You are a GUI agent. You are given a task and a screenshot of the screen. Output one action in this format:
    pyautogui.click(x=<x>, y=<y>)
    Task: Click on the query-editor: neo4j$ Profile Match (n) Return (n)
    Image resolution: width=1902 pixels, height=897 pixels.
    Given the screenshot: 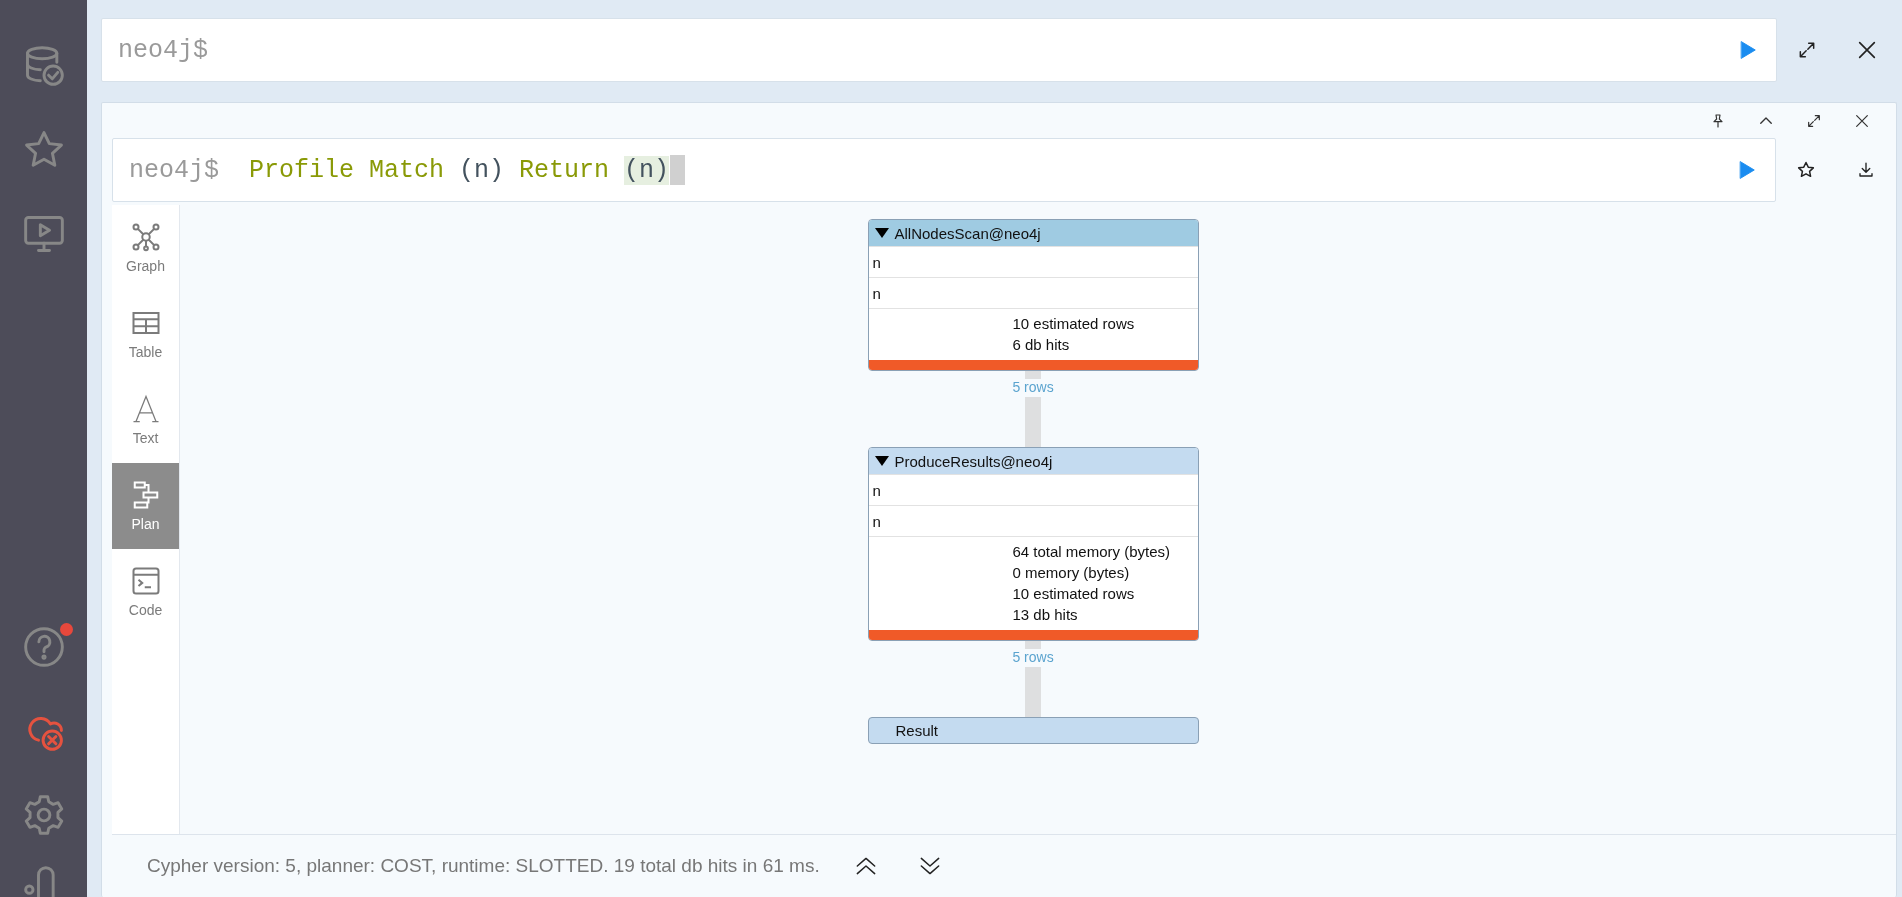 What is the action you would take?
    pyautogui.click(x=944, y=170)
    